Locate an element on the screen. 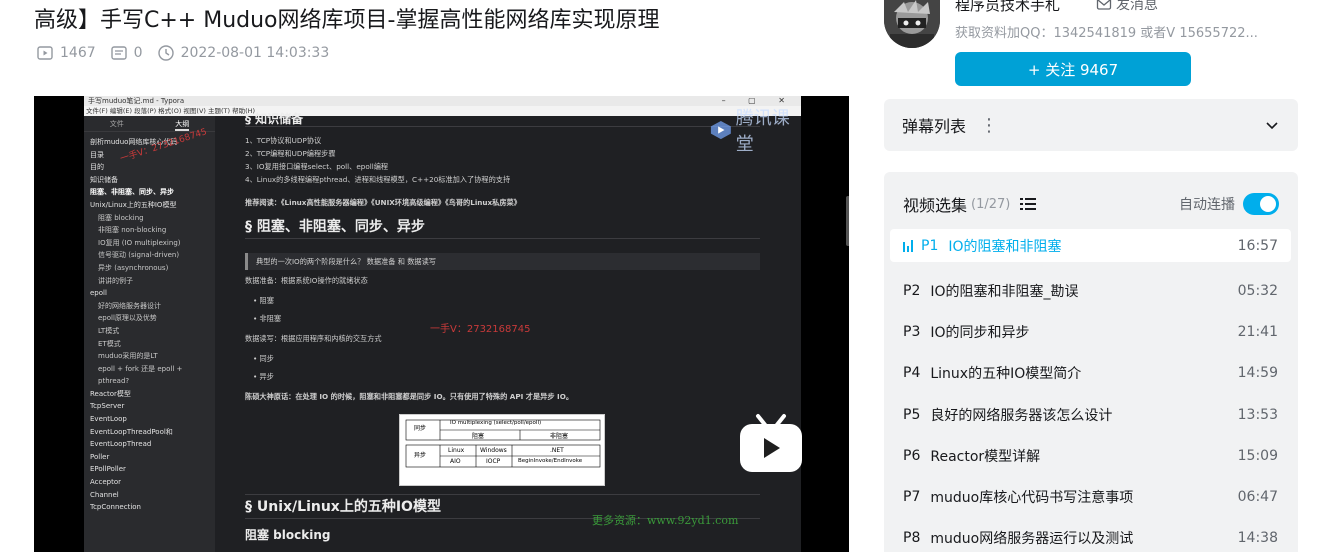 Image resolution: width=1321 pixels, height=552 pixels. outline-item: pthread? is located at coordinates (149, 381).